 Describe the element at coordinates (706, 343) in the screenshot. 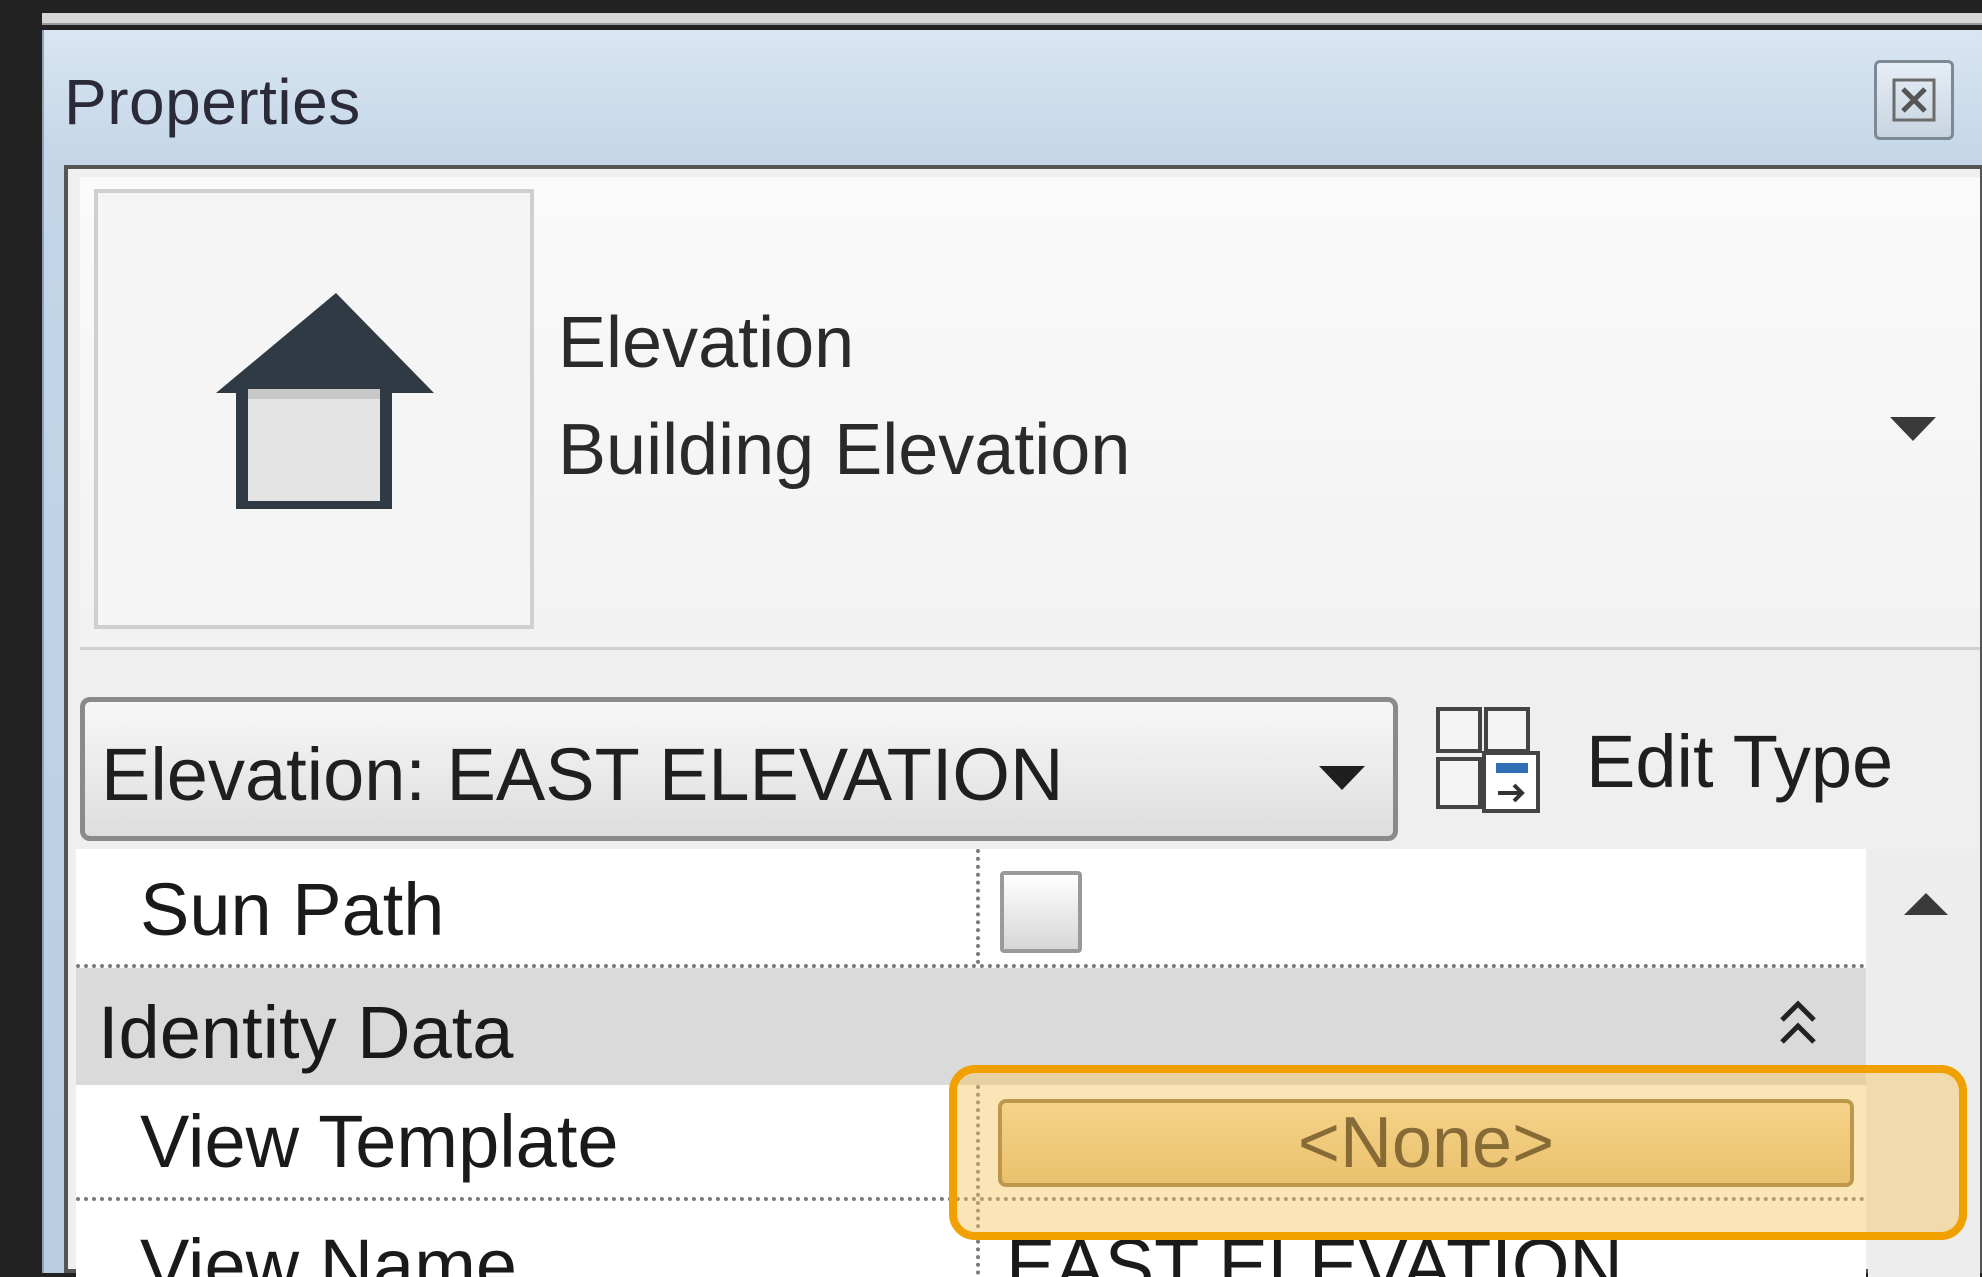

I see `type-family-label: Elevation` at that location.